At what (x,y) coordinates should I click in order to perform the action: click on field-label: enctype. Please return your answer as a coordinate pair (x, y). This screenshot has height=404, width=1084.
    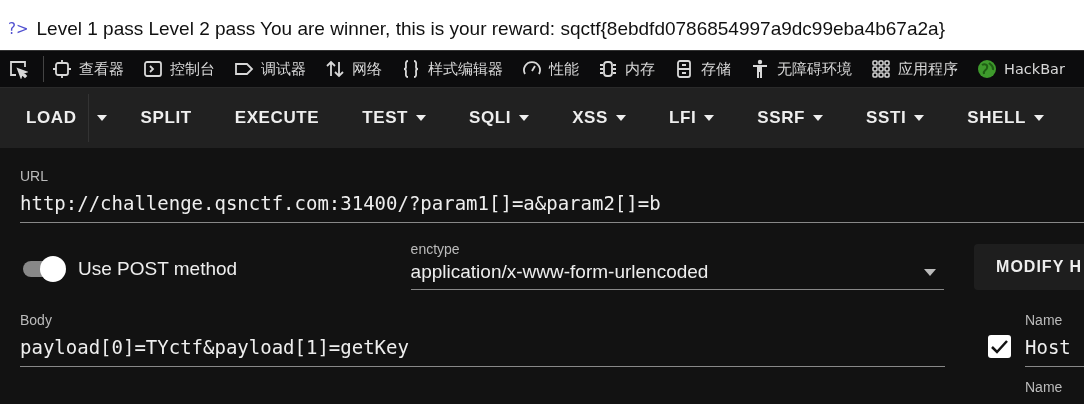
    Looking at the image, I should click on (435, 249).